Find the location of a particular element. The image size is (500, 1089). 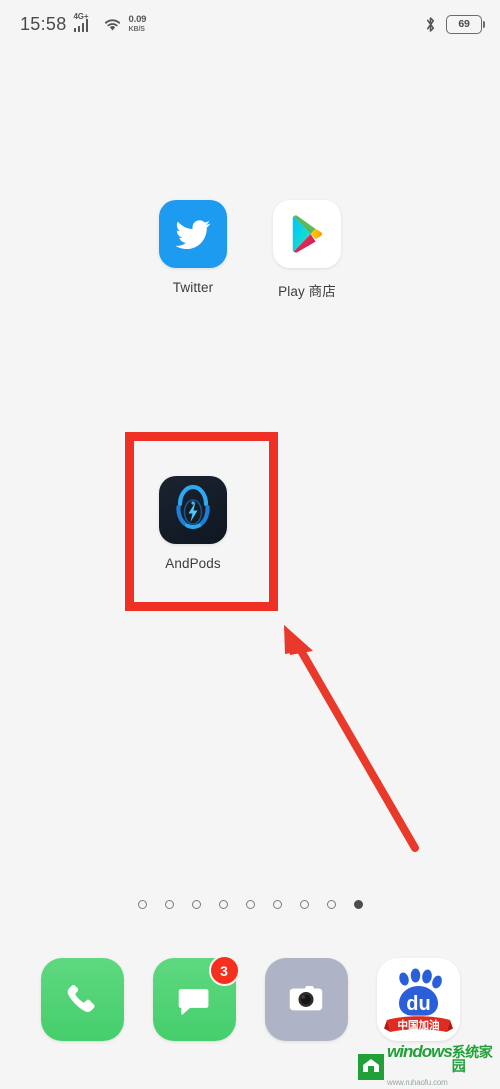

camera-icon is located at coordinates (306, 999).